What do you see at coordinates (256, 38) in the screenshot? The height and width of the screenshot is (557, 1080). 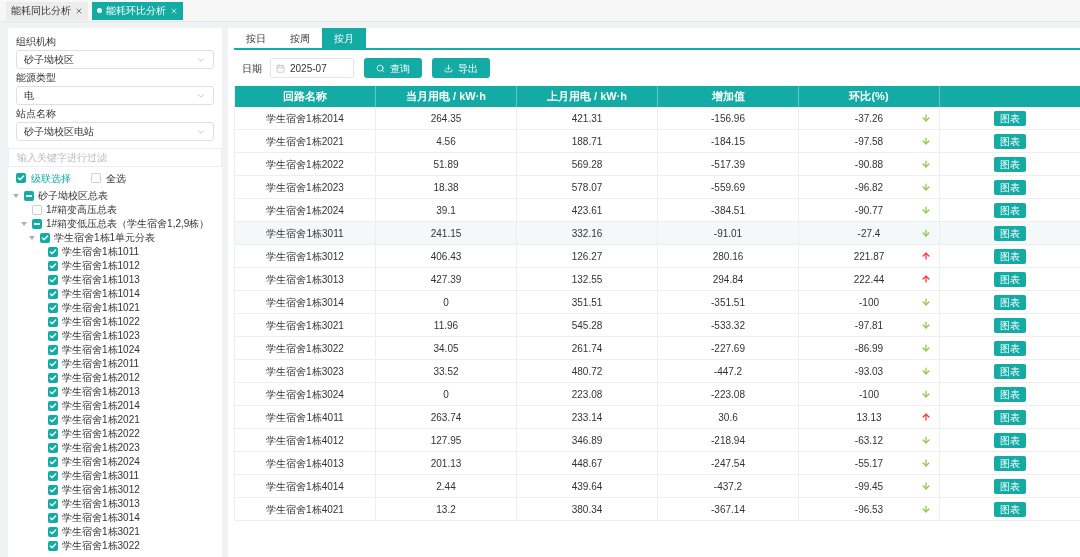 I see `period-tab: 按日` at bounding box center [256, 38].